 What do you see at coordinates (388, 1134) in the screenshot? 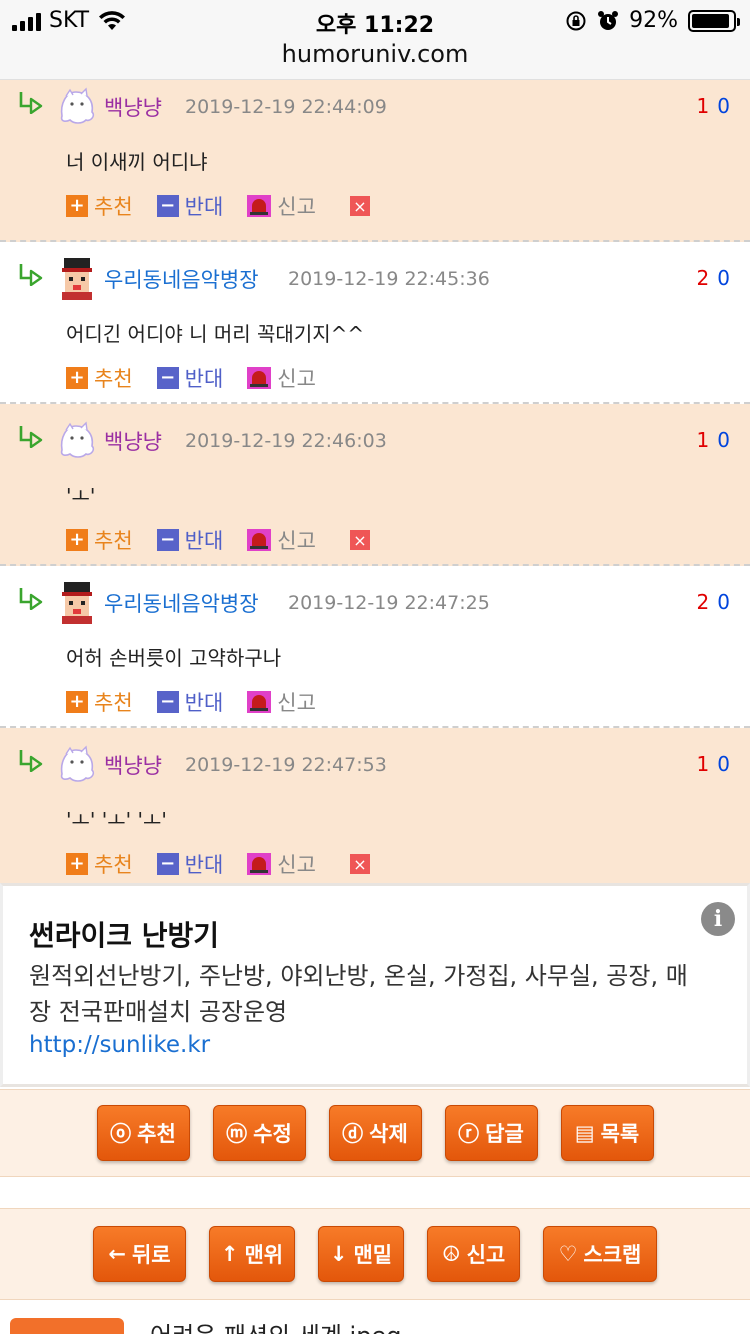
I see `button-label: 삭제` at bounding box center [388, 1134].